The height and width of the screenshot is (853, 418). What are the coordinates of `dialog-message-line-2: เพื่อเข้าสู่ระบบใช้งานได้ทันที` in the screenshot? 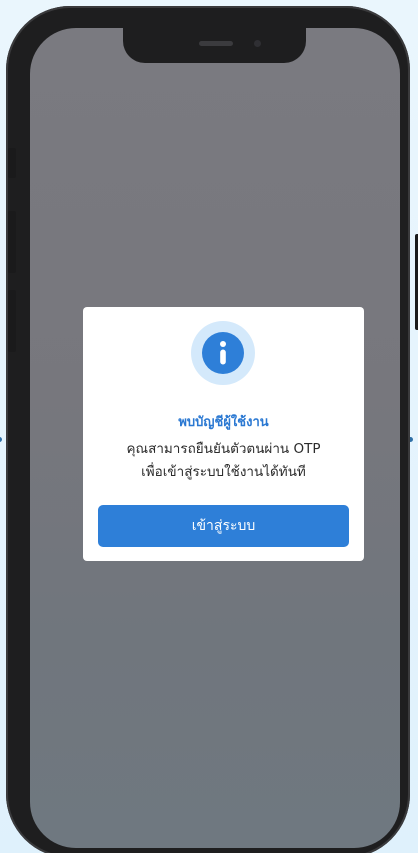 It's located at (223, 472).